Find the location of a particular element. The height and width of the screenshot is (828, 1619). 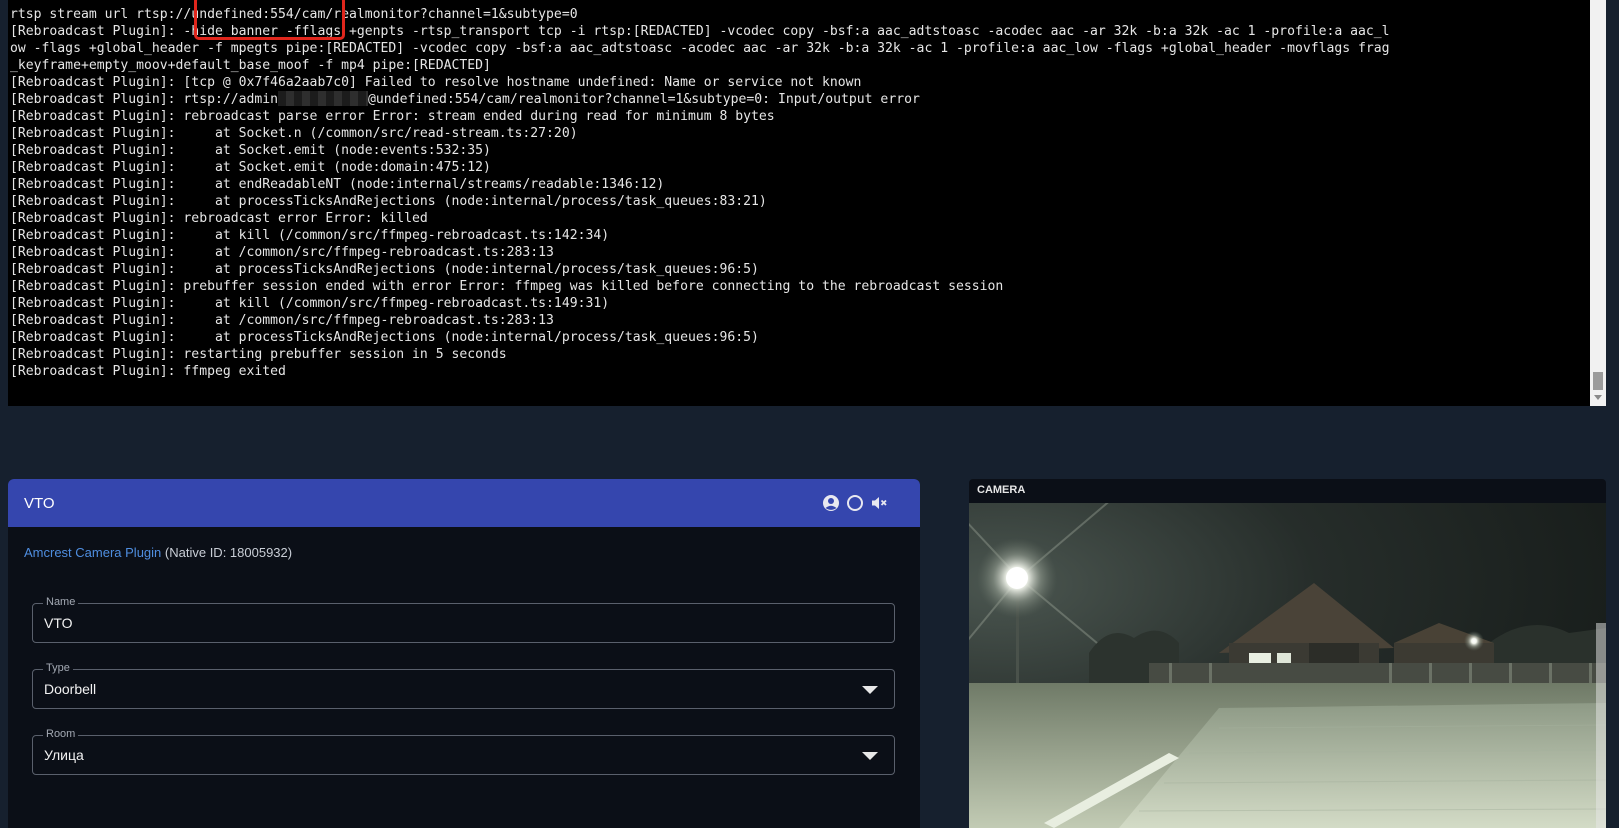

scroll-down-arrow-icon is located at coordinates (1598, 397).